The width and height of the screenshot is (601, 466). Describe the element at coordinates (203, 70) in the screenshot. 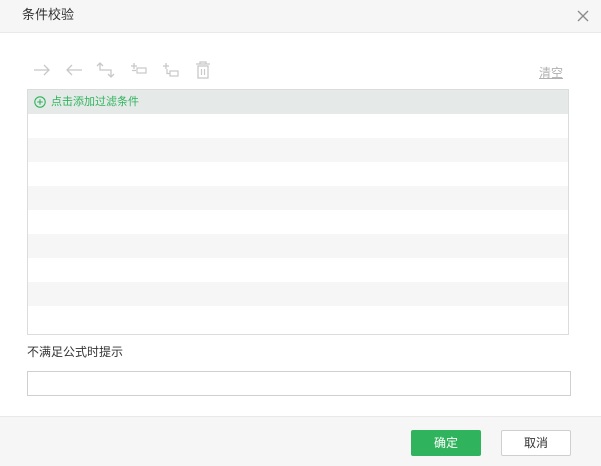

I see `trash-icon` at that location.